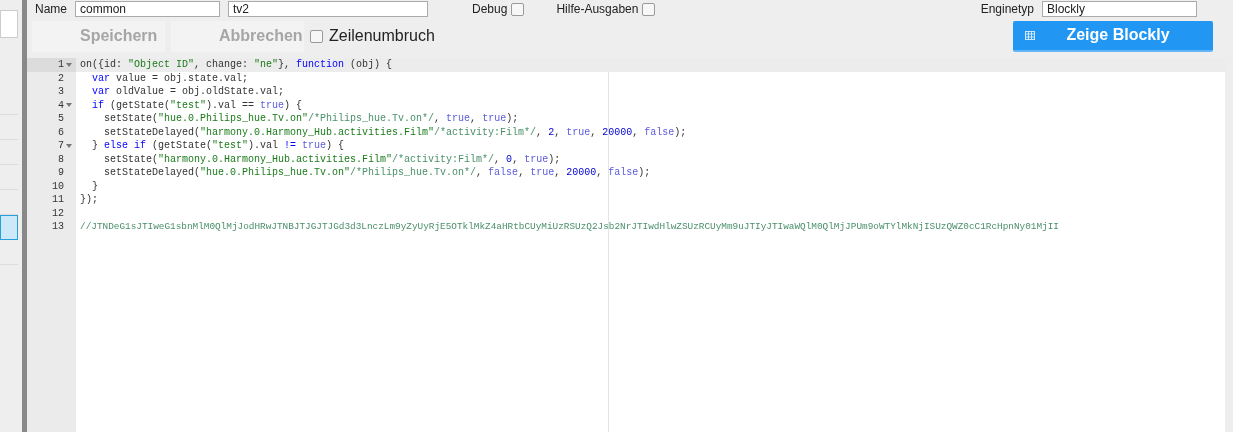 The width and height of the screenshot is (1233, 432). I want to click on code-line: //JTNDeG1sJTIweG1sbnMlM0QlMjJodHRwJTNBJTJGJTJGd3d3LnczLm9yZyUyRjE5OTklMkZ4aHRtbCUyMiUzRSUzQ2Jsb2NrJTIwdHlwZSUzRCUyMm9uJTIyJTIwaWQlM0QlMjJPUm9oWTYlMkNjISUzQWZ0cC1RcHpnNy01MjII, so click(569, 226).